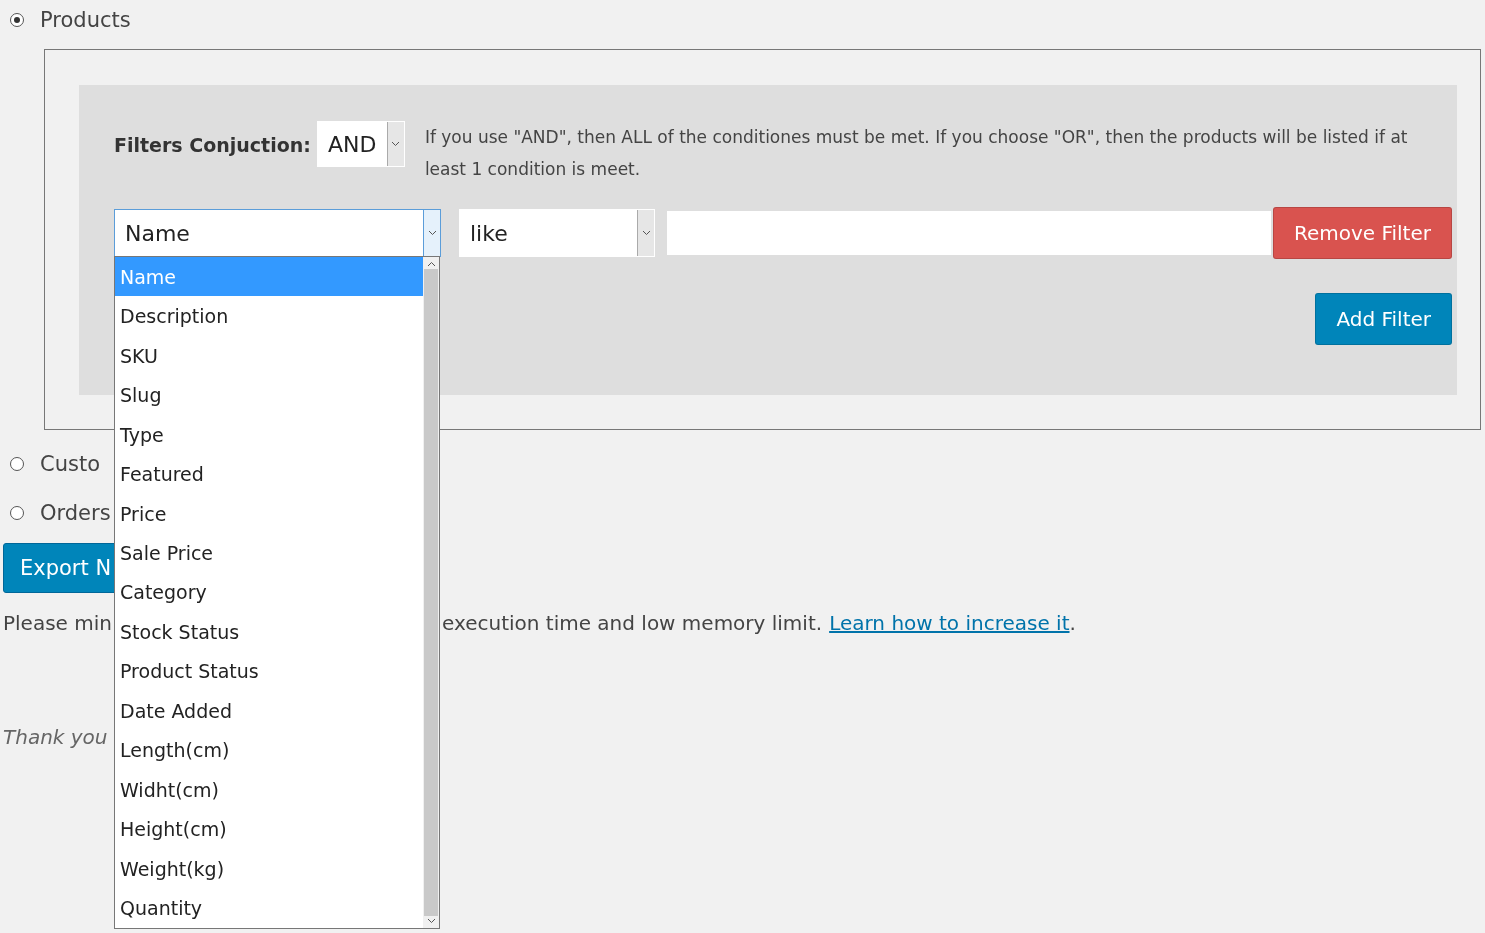 The width and height of the screenshot is (1485, 933). I want to click on remove-filter-button: Remove Filter, so click(1362, 233).